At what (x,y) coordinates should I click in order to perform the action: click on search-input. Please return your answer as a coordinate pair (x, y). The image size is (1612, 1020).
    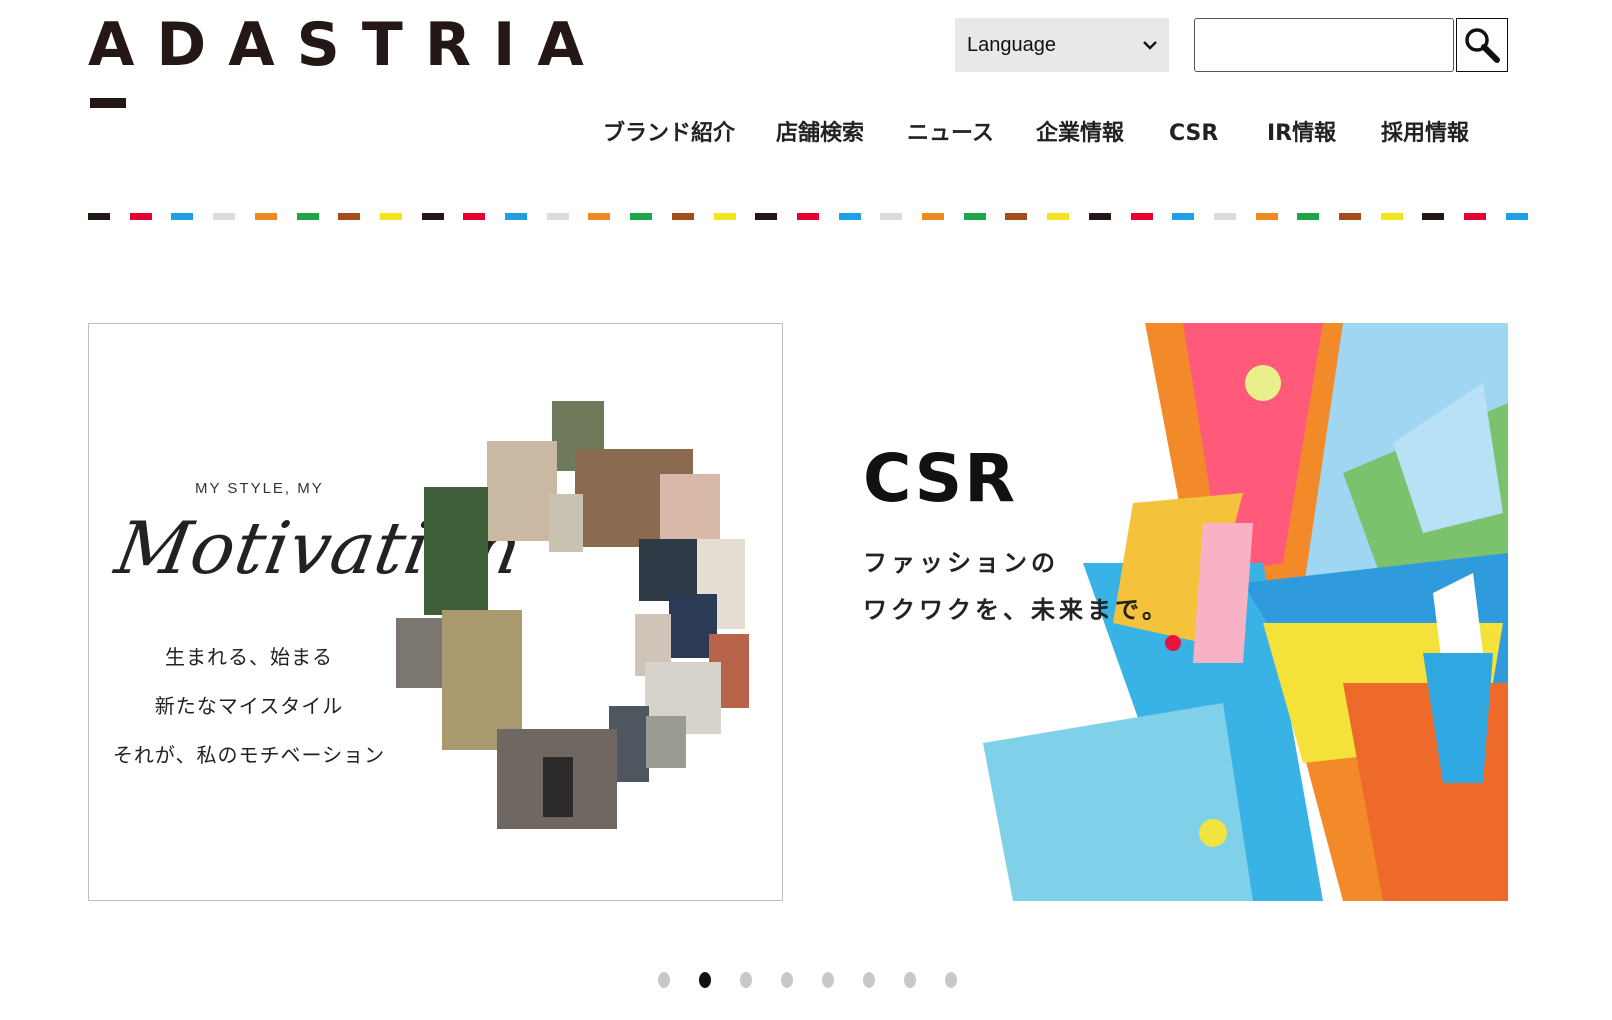
    Looking at the image, I should click on (1324, 45).